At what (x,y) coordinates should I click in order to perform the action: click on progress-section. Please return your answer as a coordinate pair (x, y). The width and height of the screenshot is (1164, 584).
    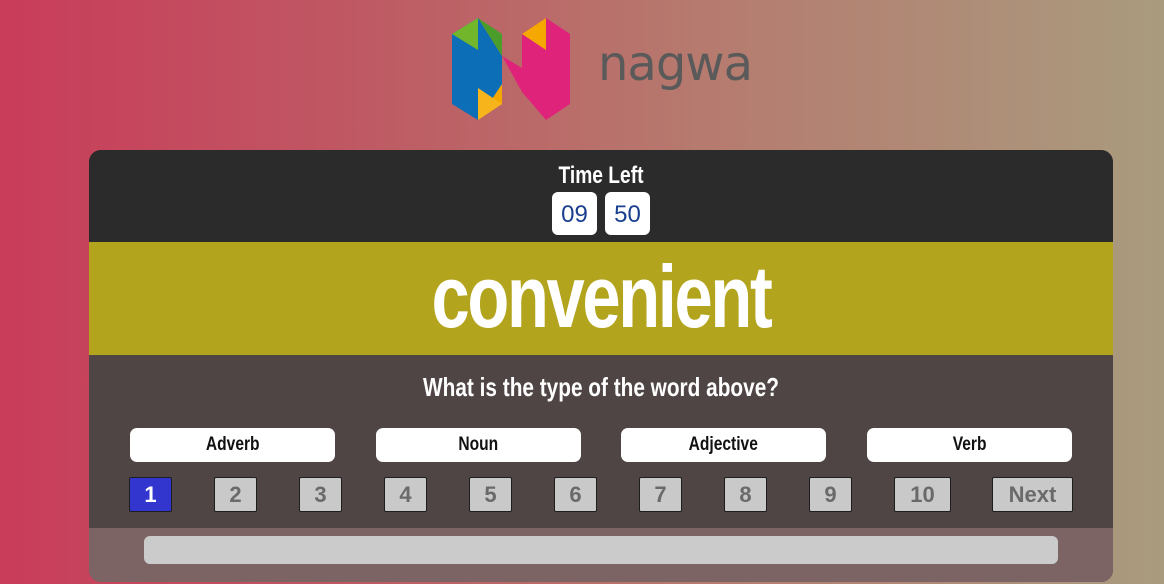
    Looking at the image, I should click on (601, 555).